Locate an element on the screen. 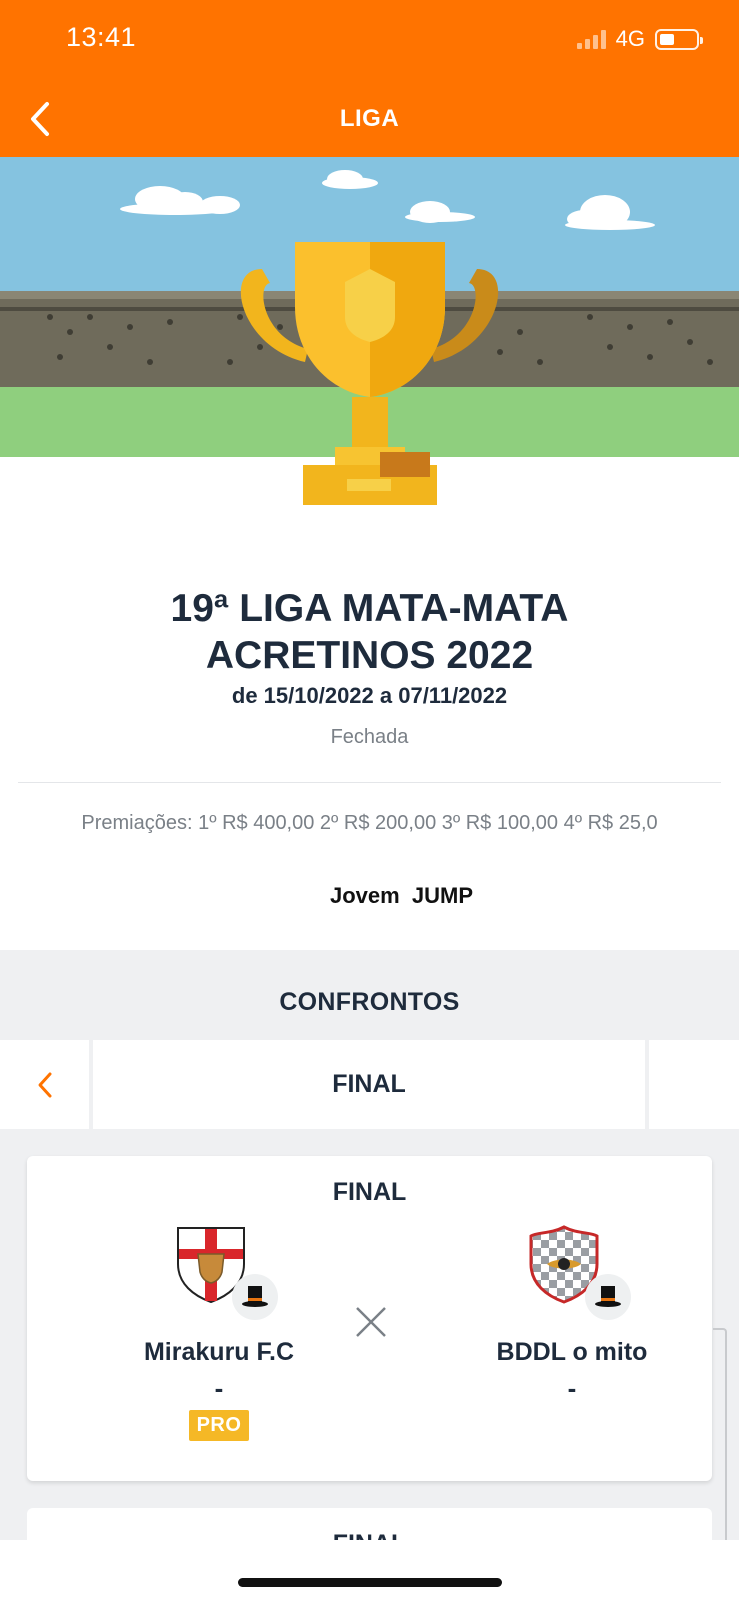 The height and width of the screenshot is (1600, 739). league-dates: de 15/10/2022 a 07/11/2022 is located at coordinates (369, 695).